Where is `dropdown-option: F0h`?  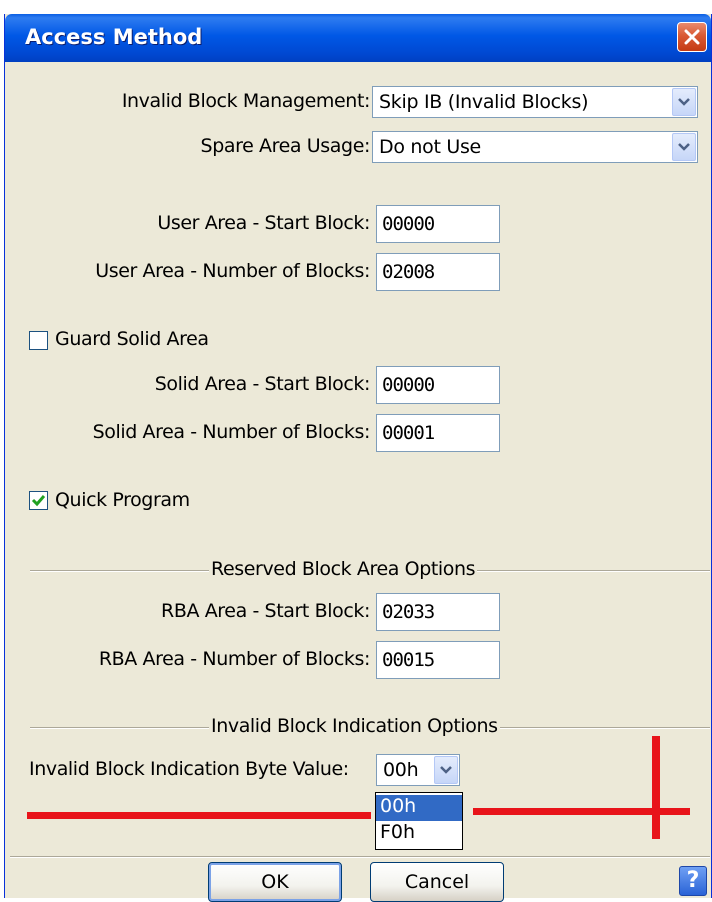 dropdown-option: F0h is located at coordinates (419, 834).